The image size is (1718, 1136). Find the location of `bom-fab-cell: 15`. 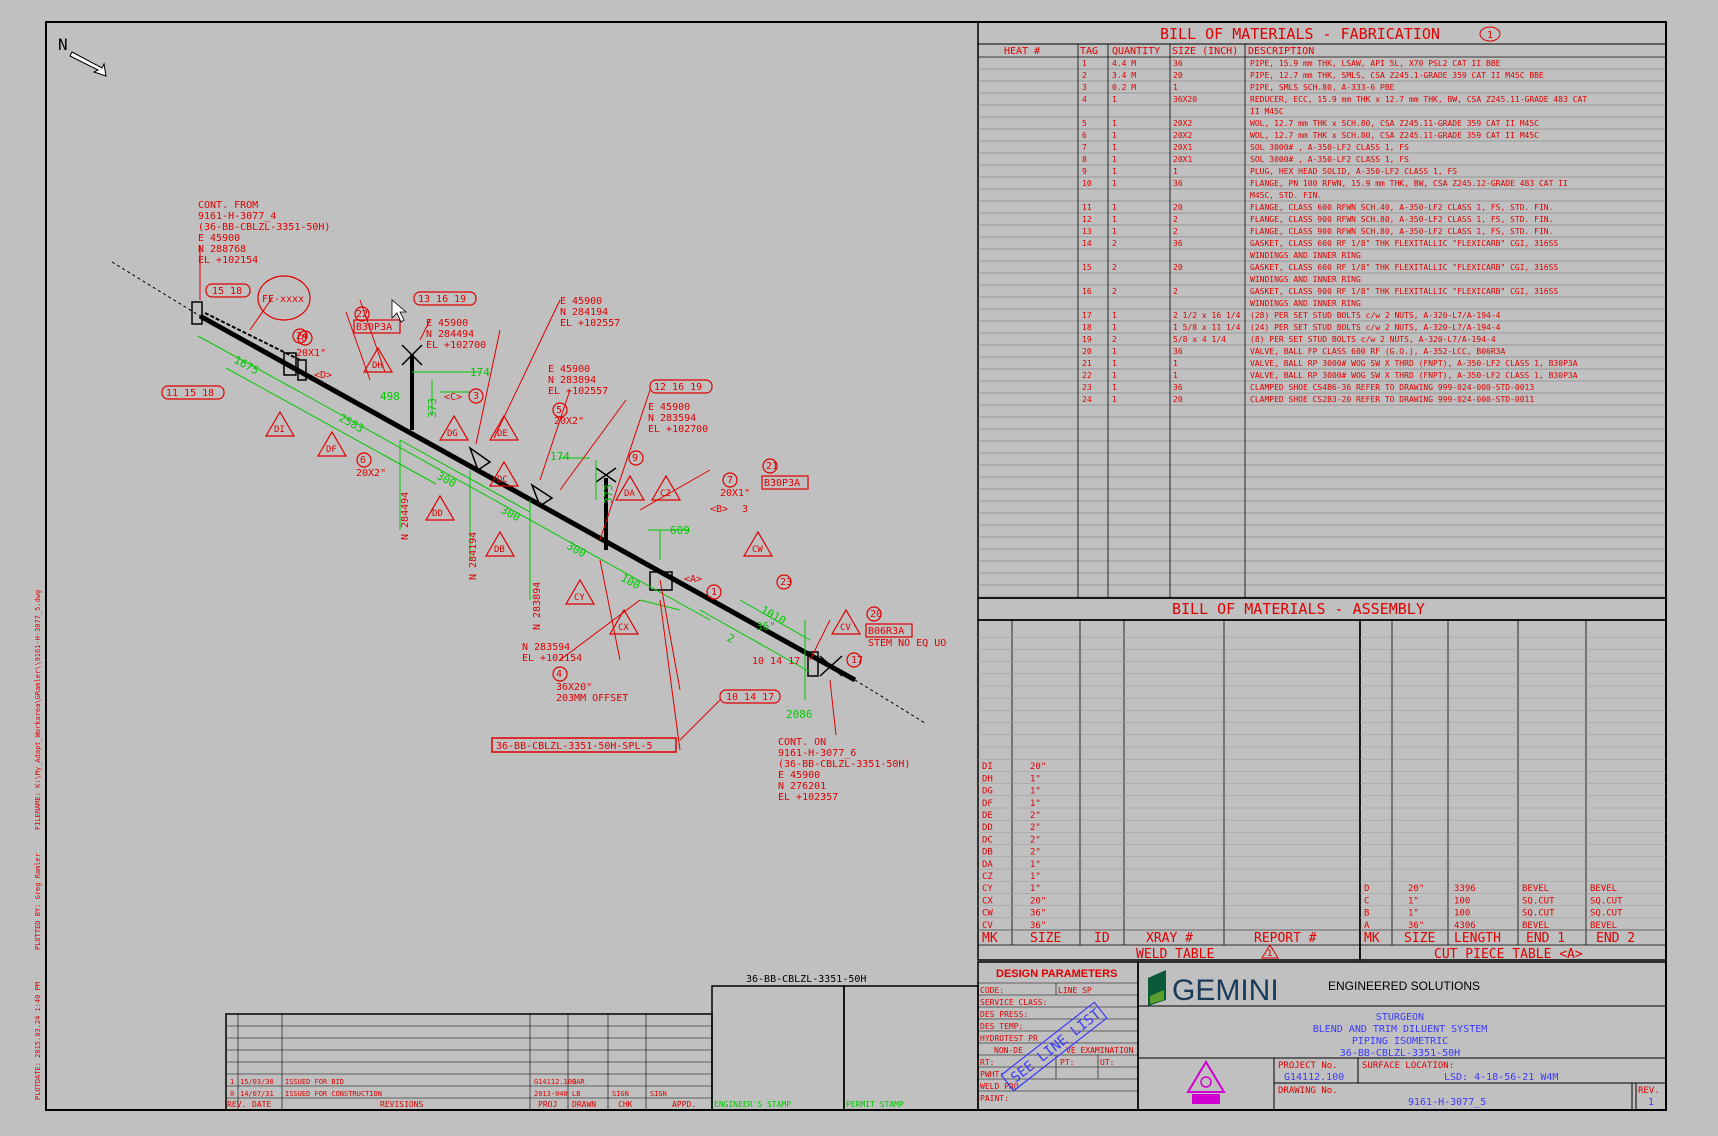

bom-fab-cell: 15 is located at coordinates (1087, 267).